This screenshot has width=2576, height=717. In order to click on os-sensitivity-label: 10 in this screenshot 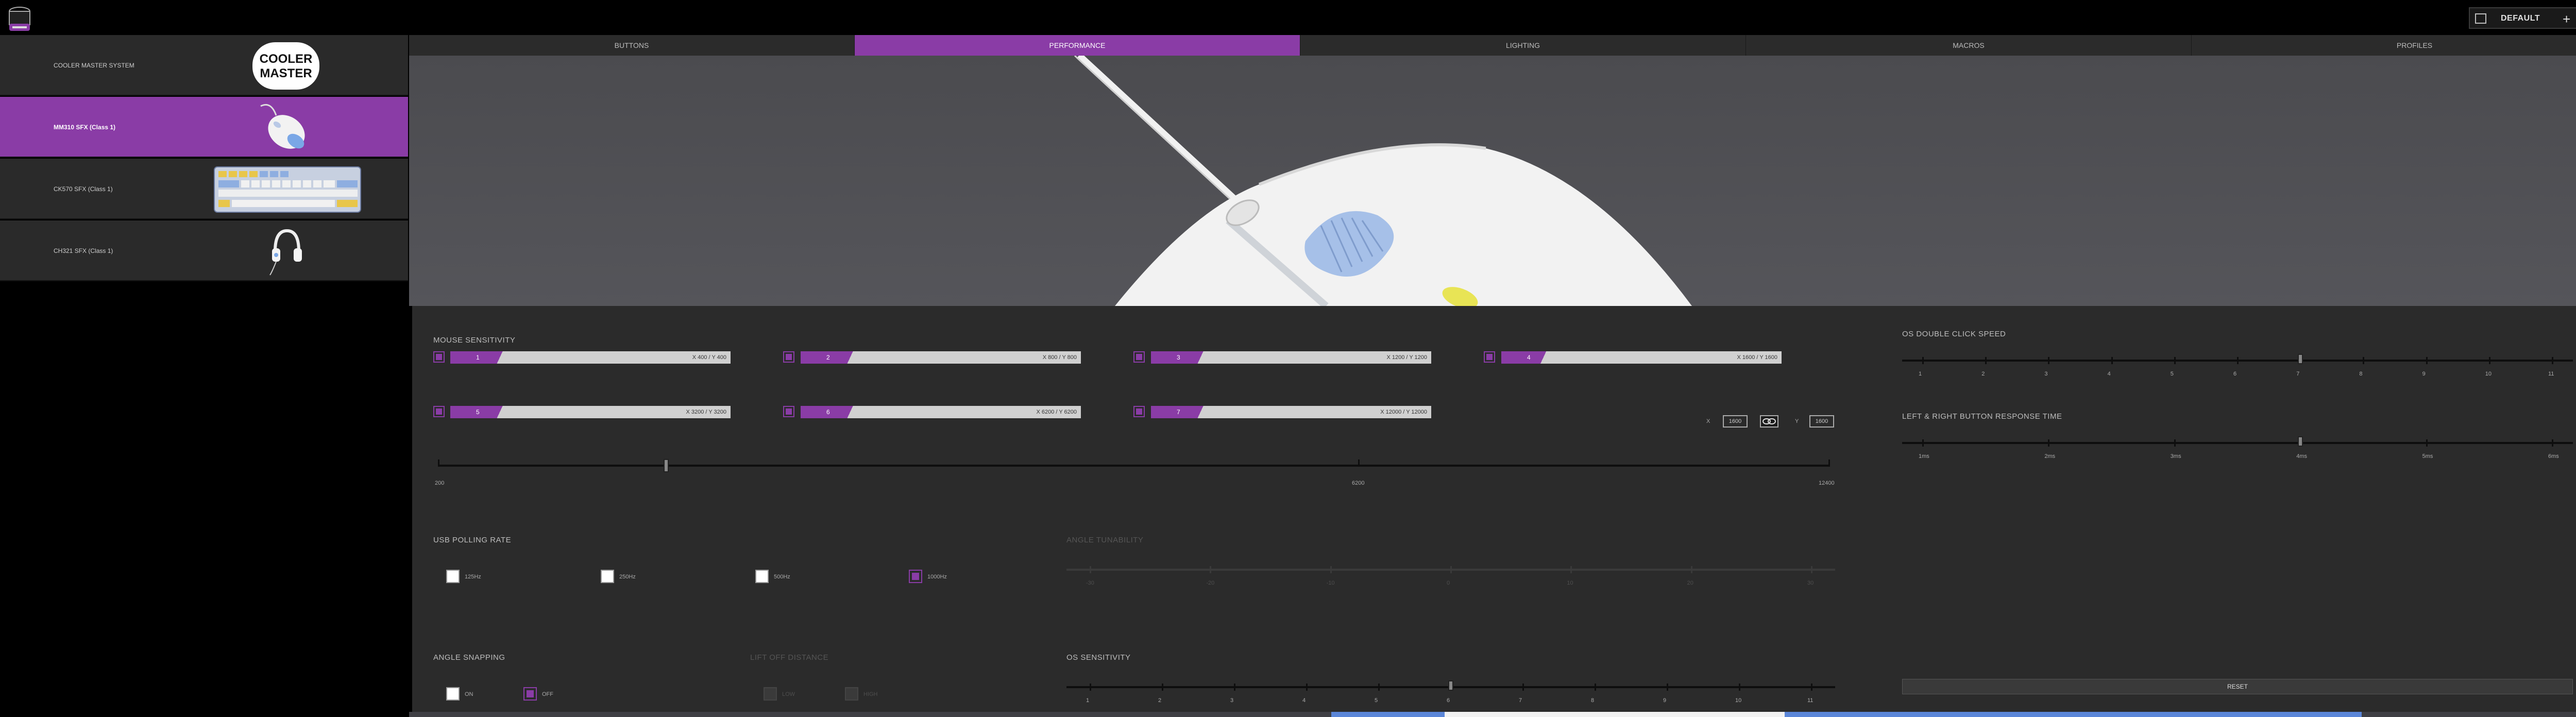, I will do `click(1738, 700)`.